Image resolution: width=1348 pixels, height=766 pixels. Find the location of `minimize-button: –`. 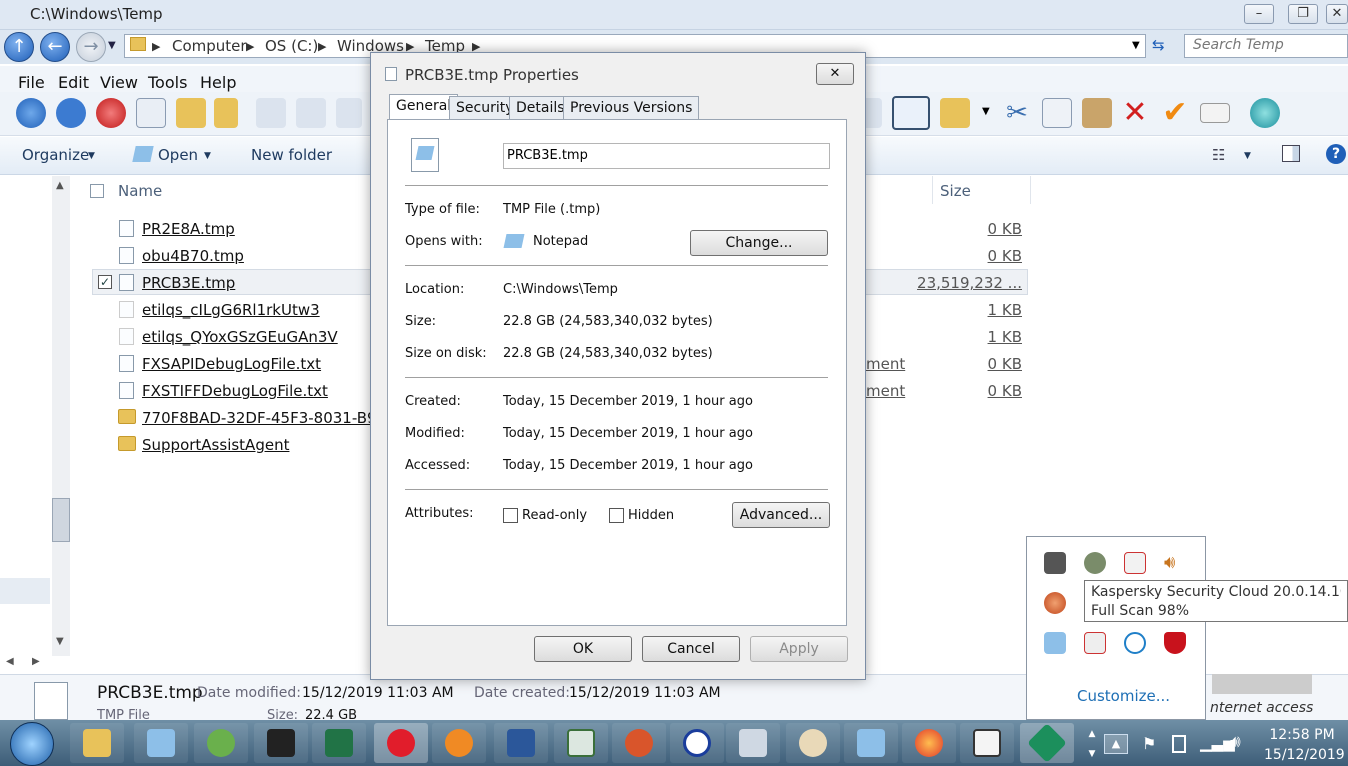

minimize-button: – is located at coordinates (1259, 14).